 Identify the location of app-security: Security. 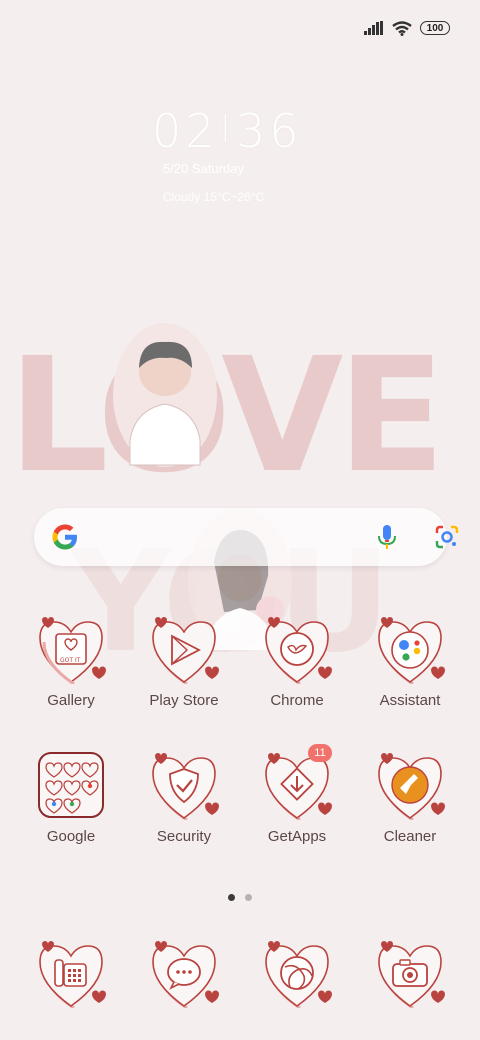
(184, 798).